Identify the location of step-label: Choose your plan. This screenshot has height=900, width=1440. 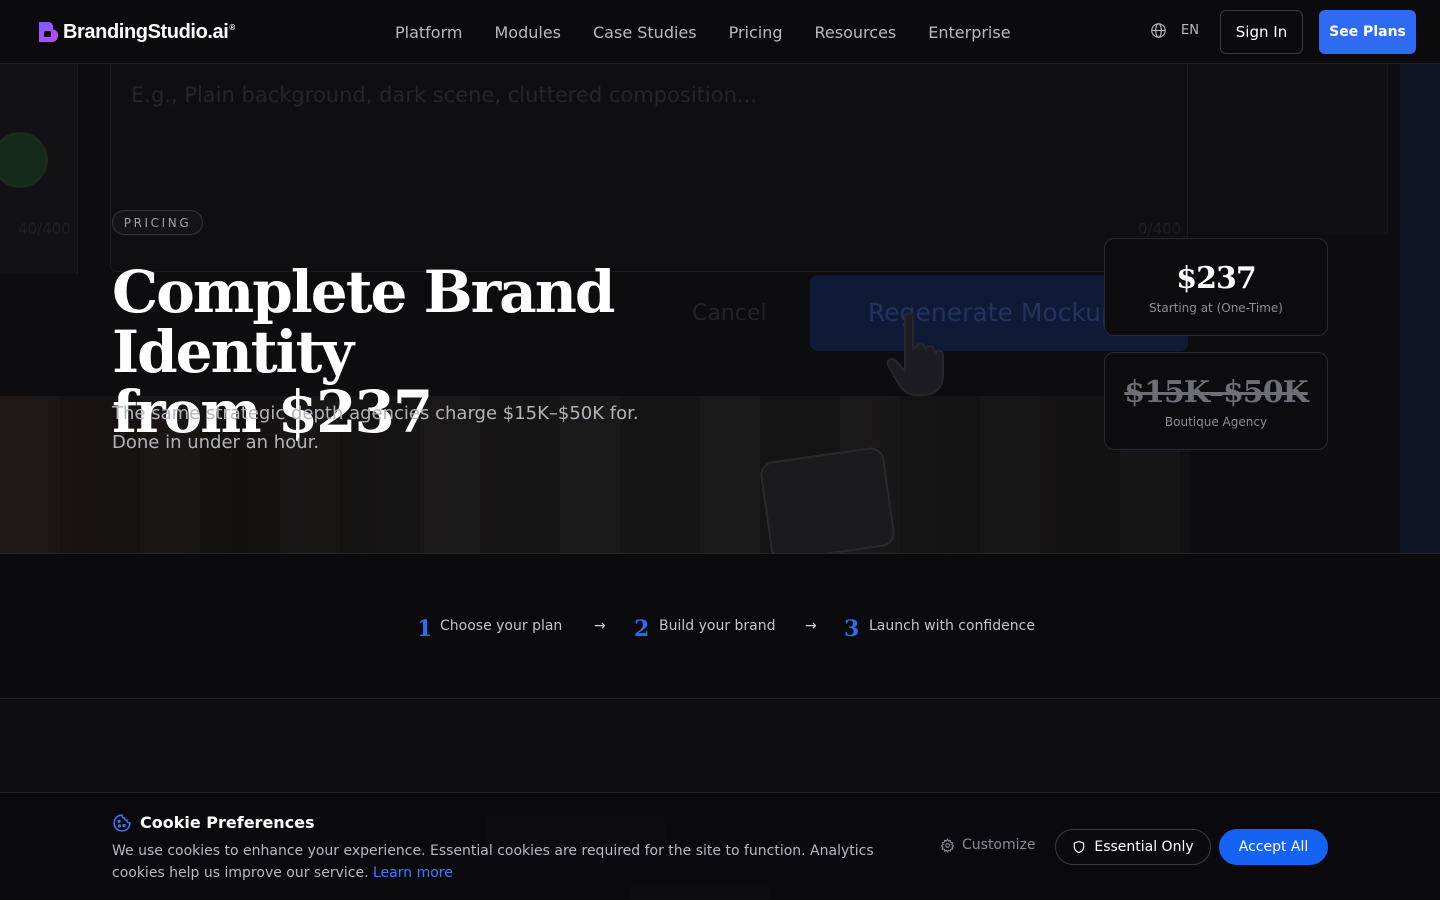
(501, 626).